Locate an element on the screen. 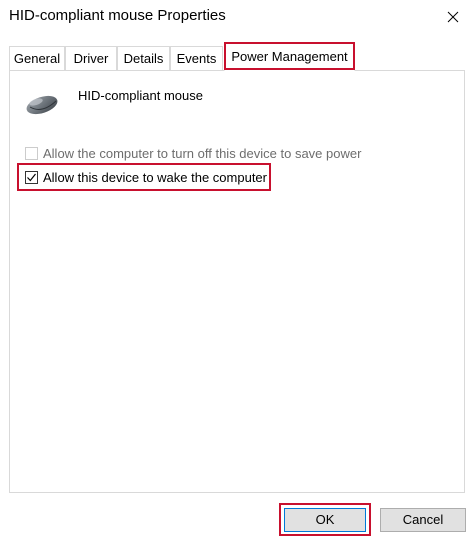 Image resolution: width=474 pixels, height=541 pixels. ok-button: OK is located at coordinates (325, 520).